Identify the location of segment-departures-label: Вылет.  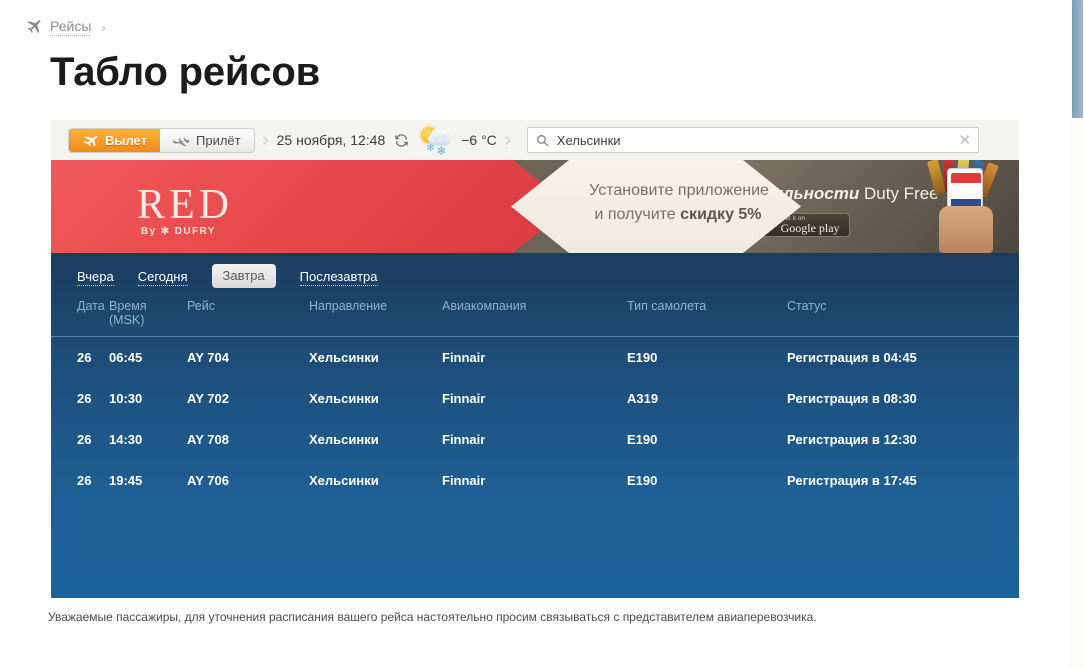
(126, 140).